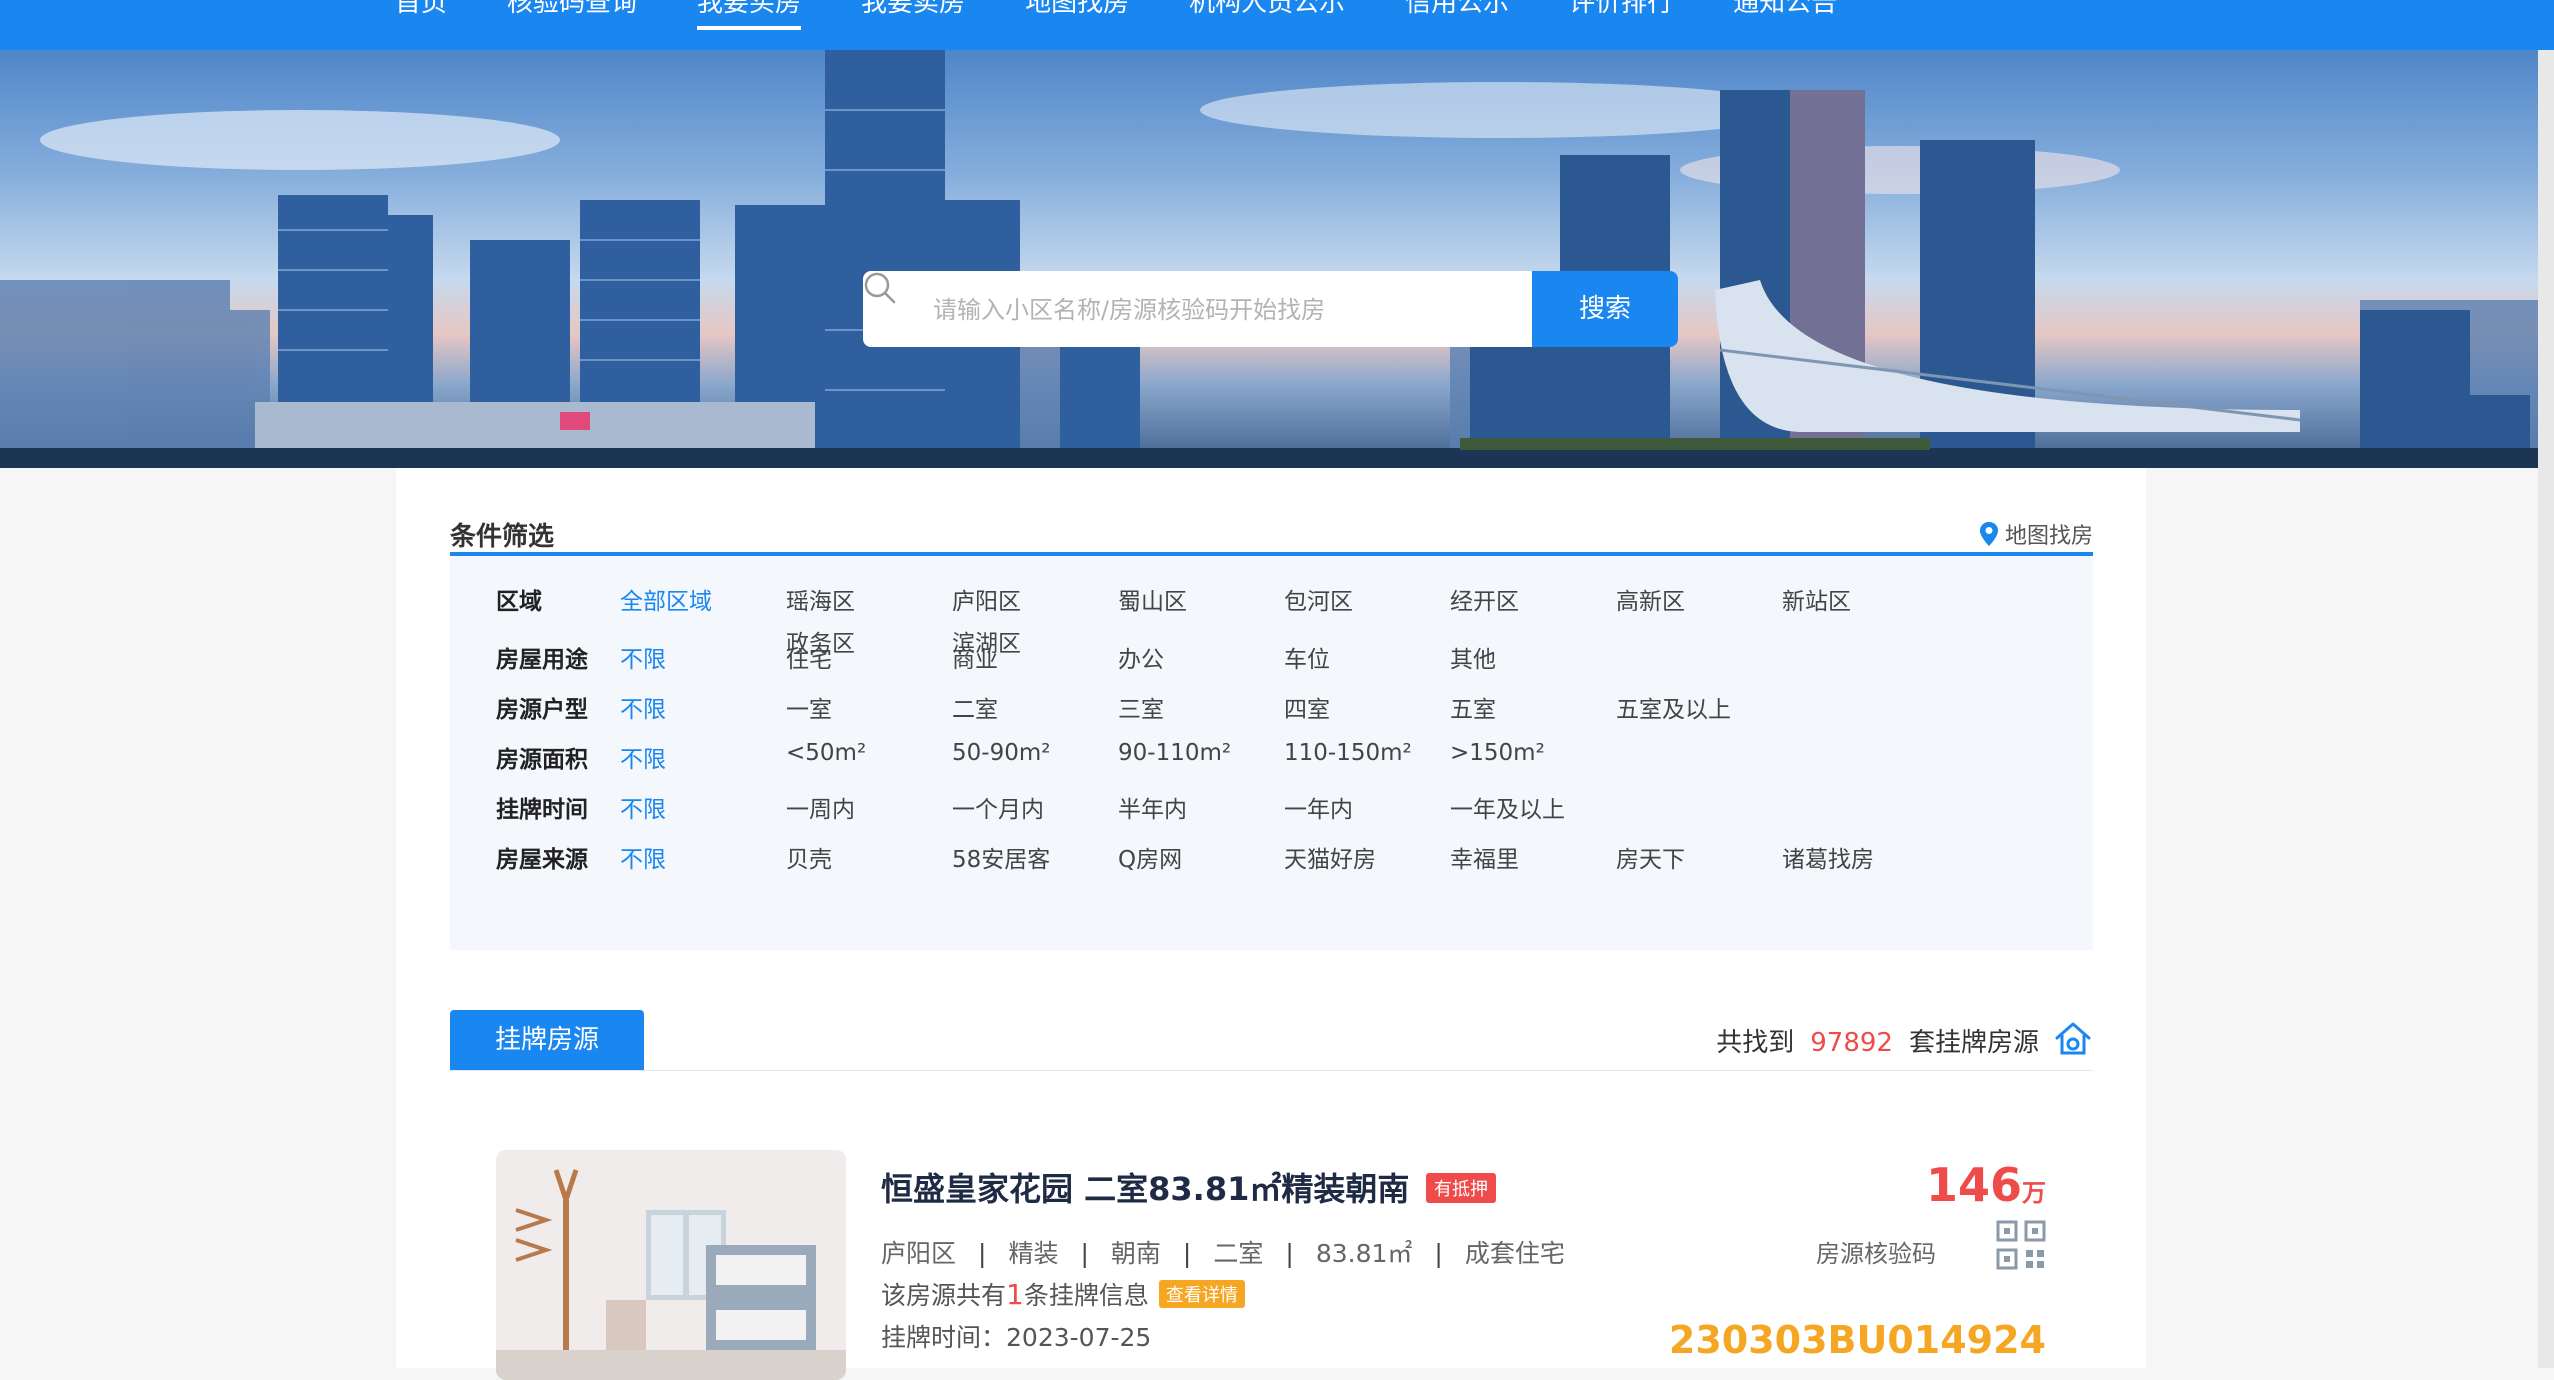  I want to click on price-value: 146, so click(1973, 1185).